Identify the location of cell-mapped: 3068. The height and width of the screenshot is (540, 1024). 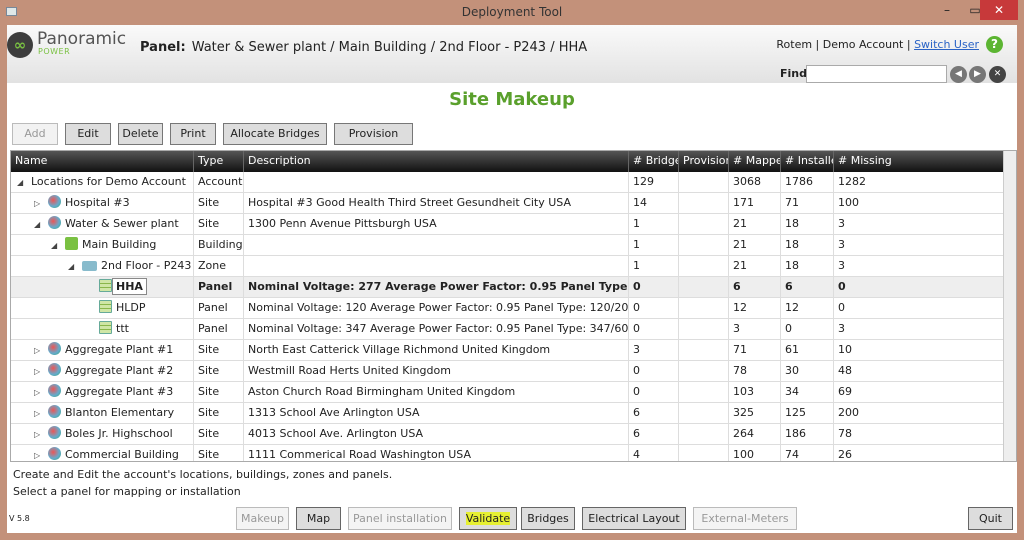
(755, 182).